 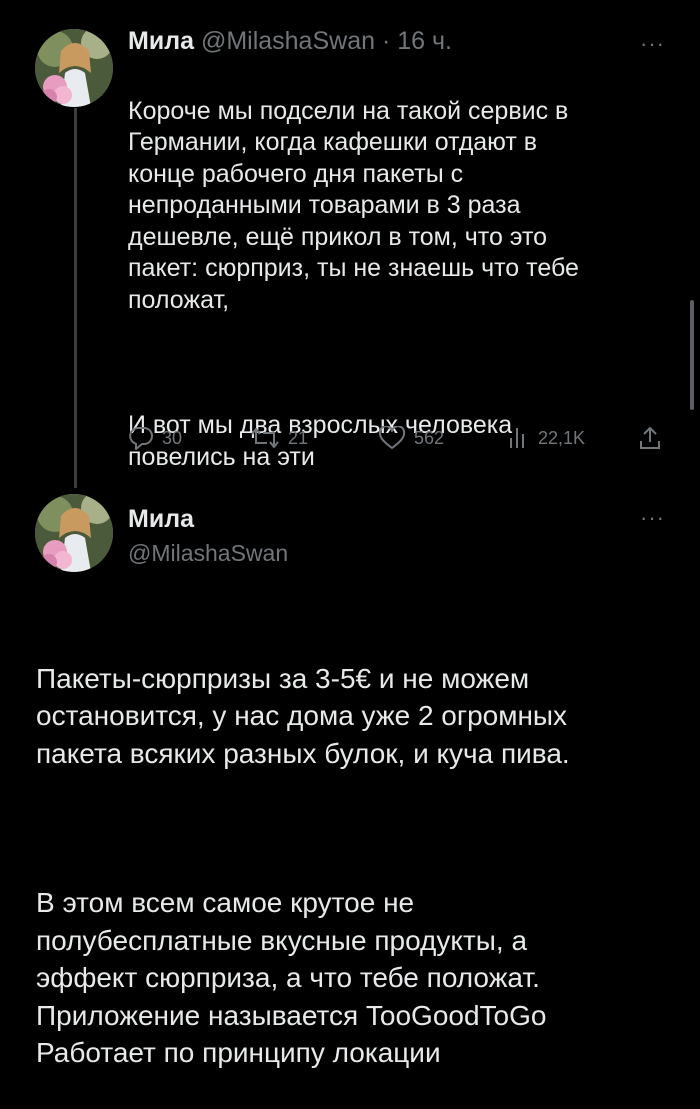 What do you see at coordinates (424, 41) in the screenshot?
I see `timestamp: 16 ч.` at bounding box center [424, 41].